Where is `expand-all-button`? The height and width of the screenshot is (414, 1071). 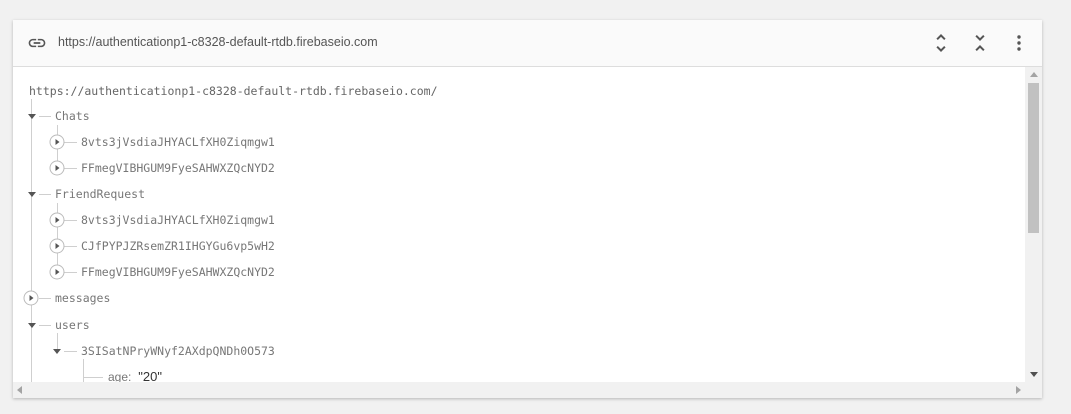 expand-all-button is located at coordinates (941, 43).